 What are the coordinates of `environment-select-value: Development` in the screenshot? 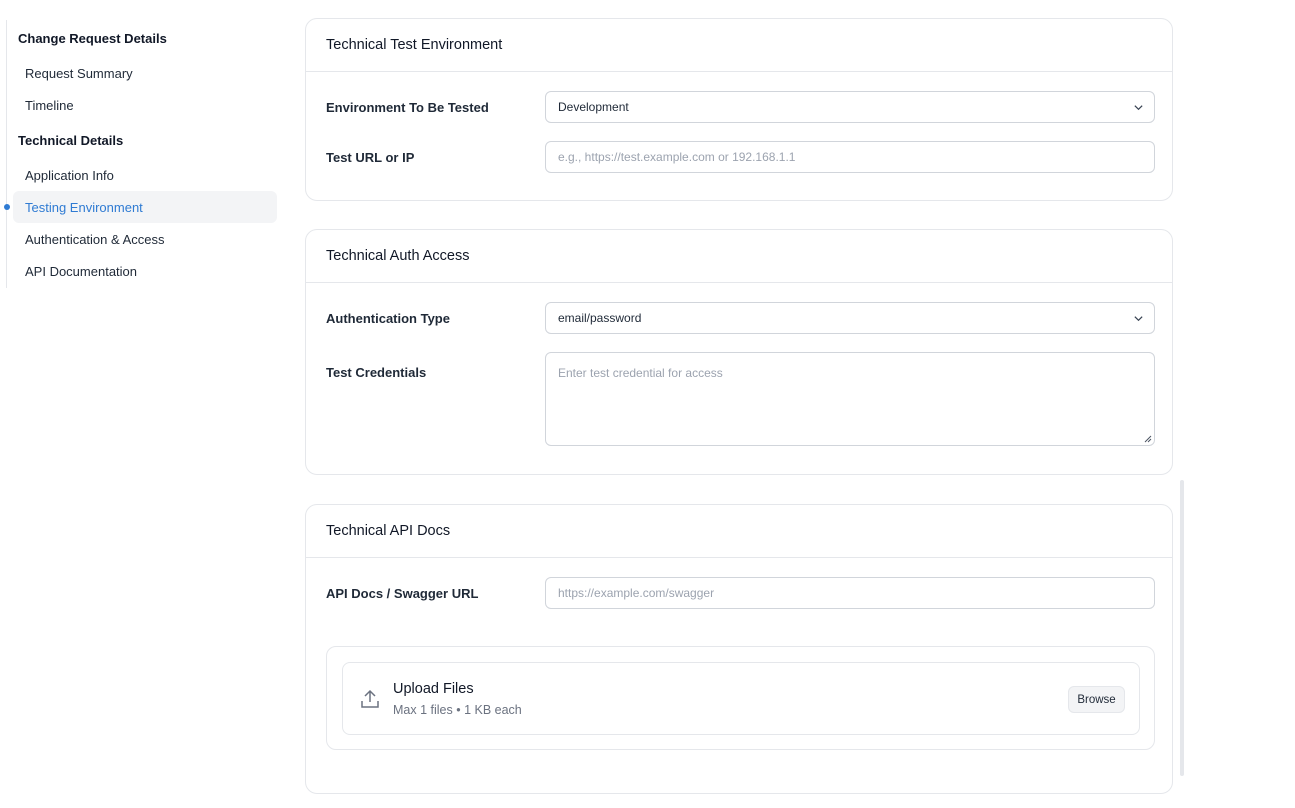 It's located at (593, 107).